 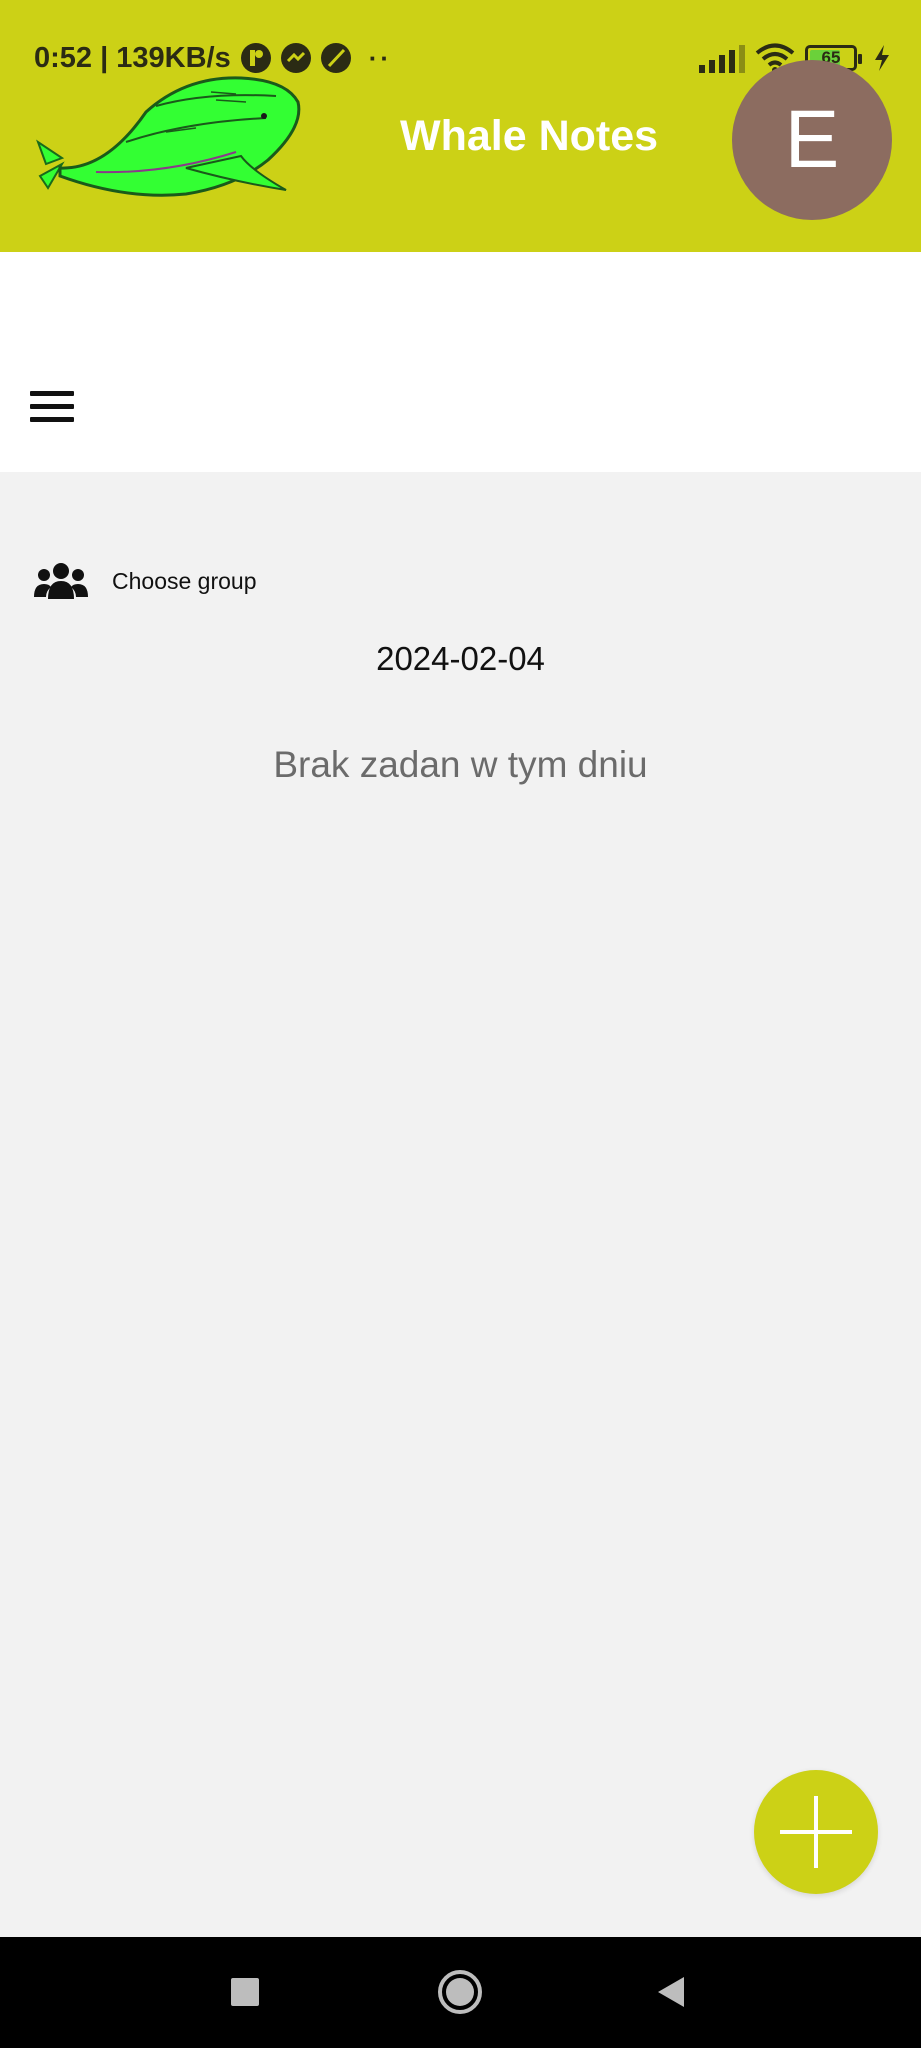 I want to click on recent-apps-icon, so click(x=245, y=1992).